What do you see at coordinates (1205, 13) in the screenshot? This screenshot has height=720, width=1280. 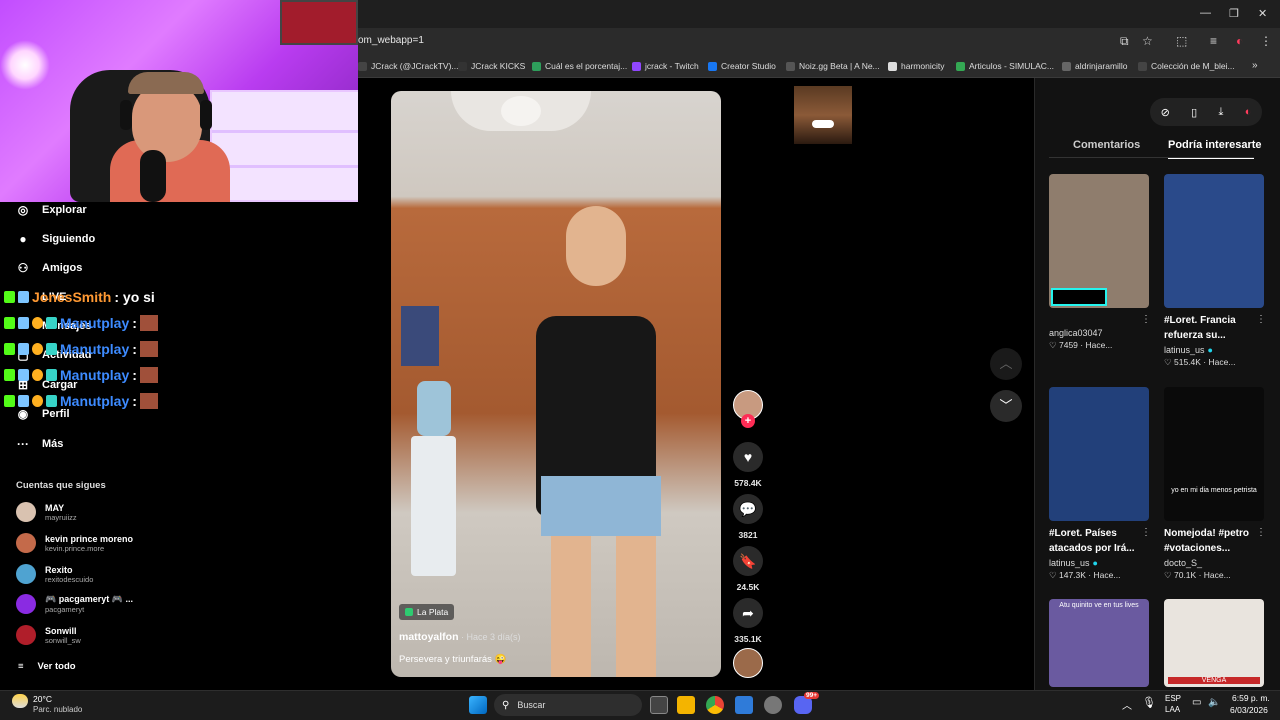 I see `minimize-button: —` at bounding box center [1205, 13].